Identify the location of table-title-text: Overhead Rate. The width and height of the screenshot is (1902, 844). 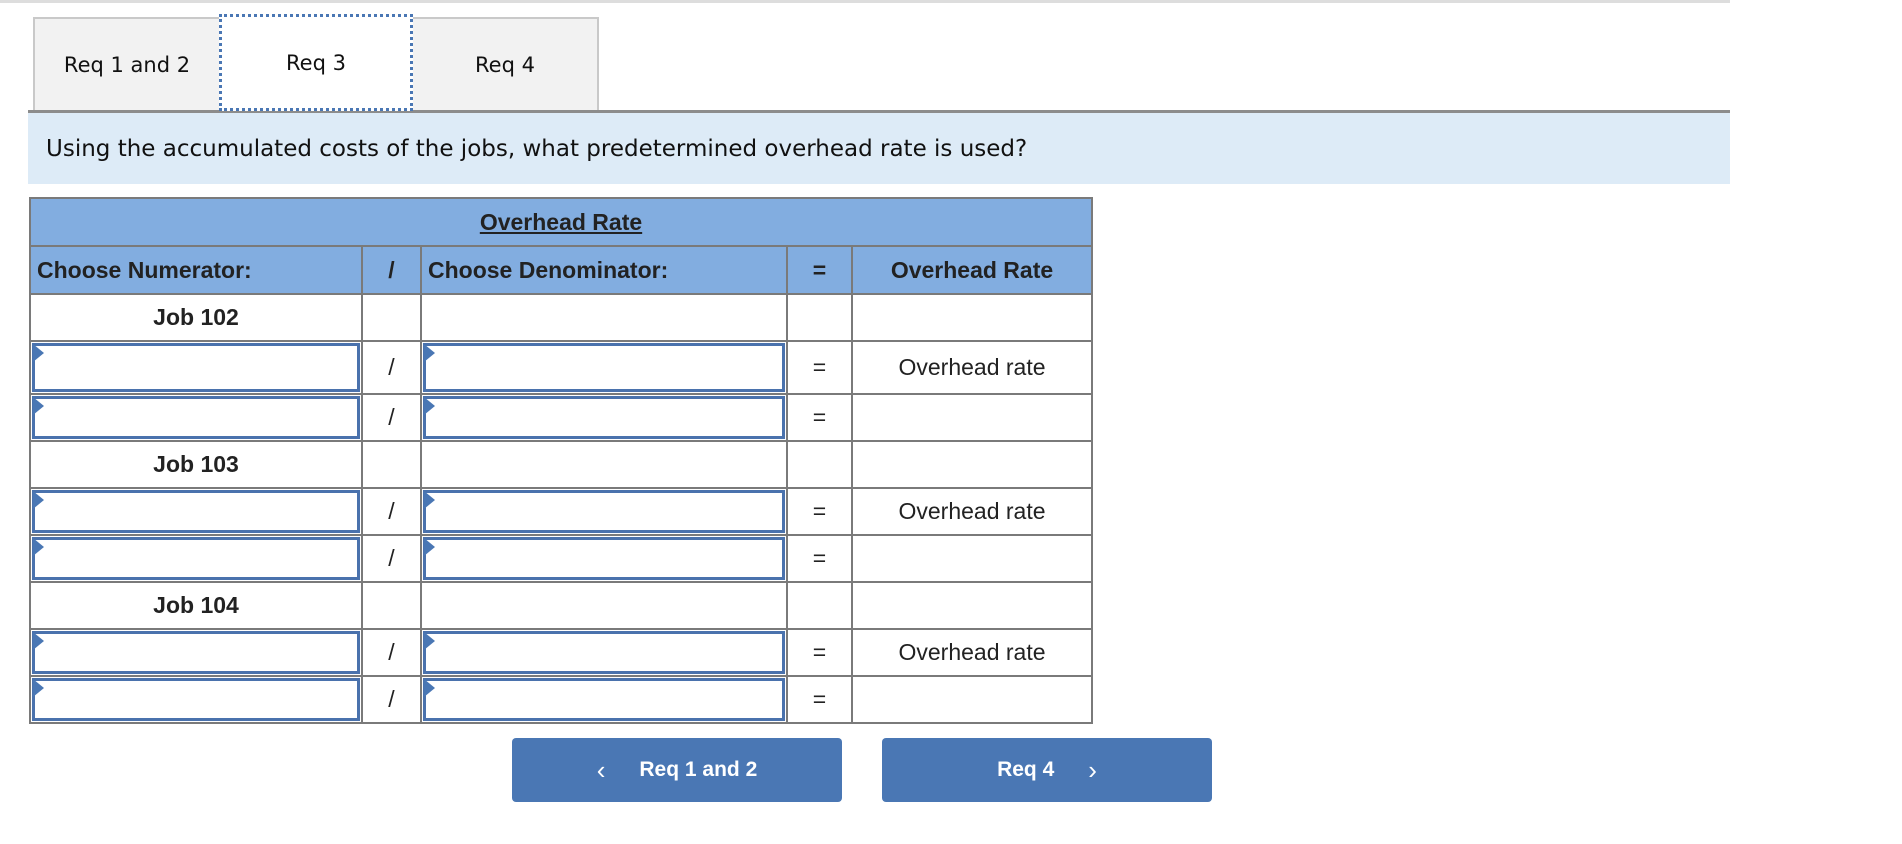
(561, 221).